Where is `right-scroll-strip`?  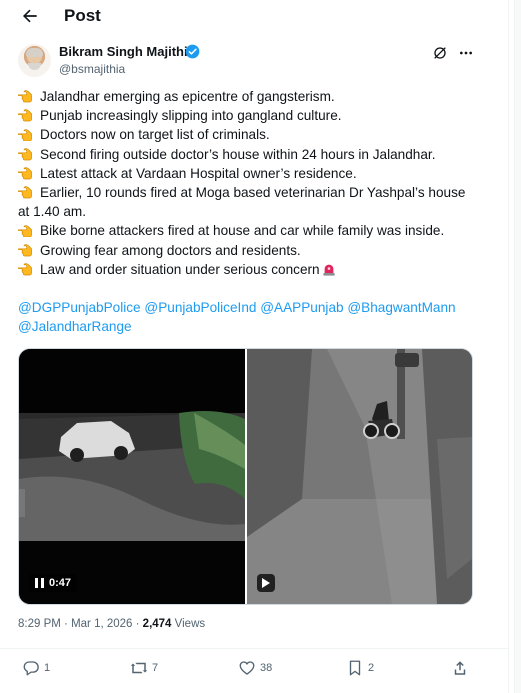 right-scroll-strip is located at coordinates (515, 346).